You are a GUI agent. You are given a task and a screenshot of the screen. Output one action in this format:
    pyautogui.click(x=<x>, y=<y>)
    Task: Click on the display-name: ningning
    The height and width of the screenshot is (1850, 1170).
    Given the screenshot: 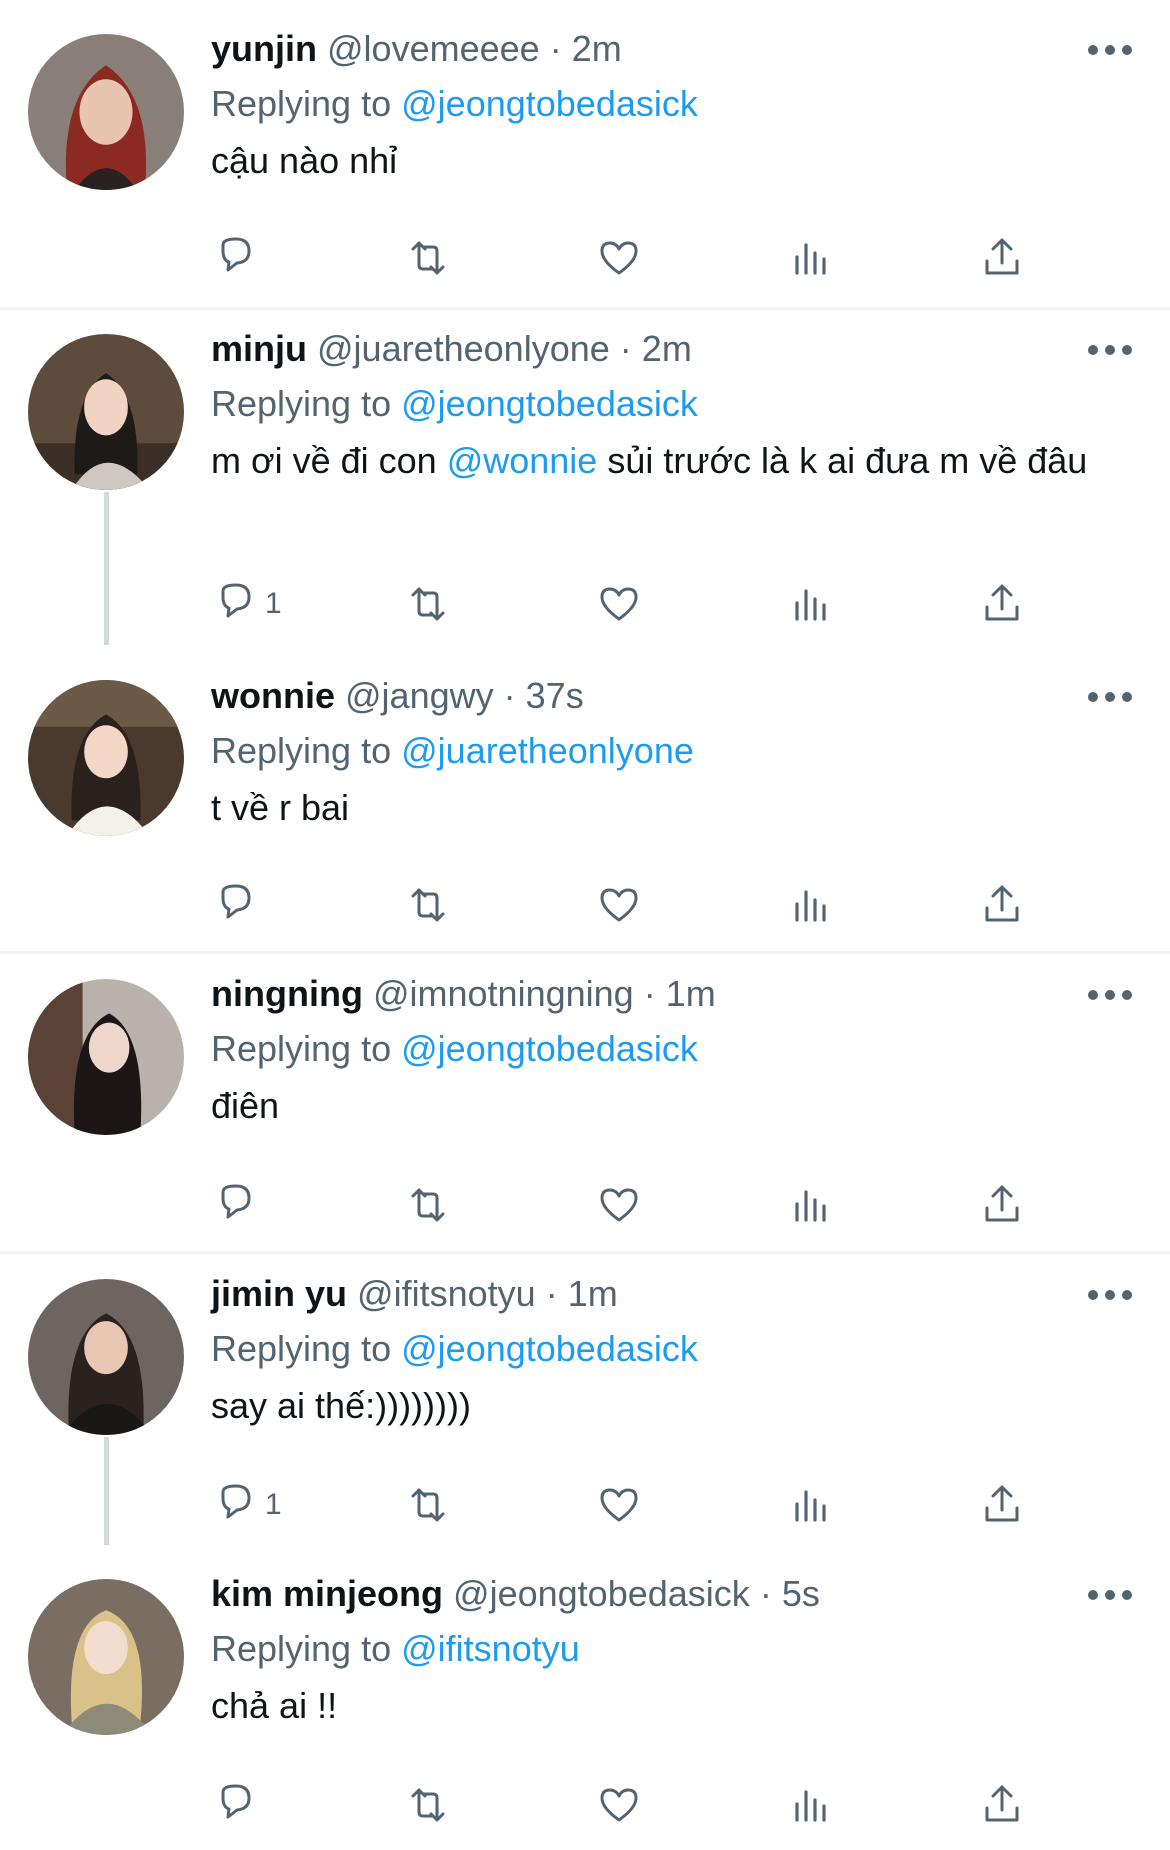 What is the action you would take?
    pyautogui.click(x=287, y=993)
    